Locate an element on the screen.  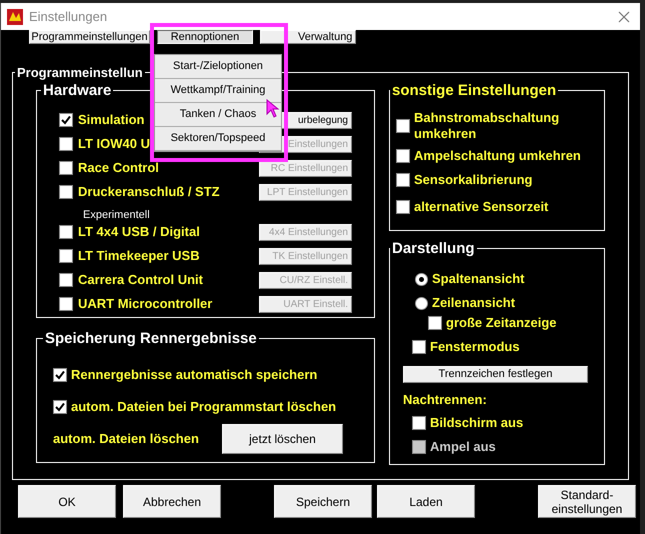
option-label: Druckeranschluß / STZ is located at coordinates (149, 192).